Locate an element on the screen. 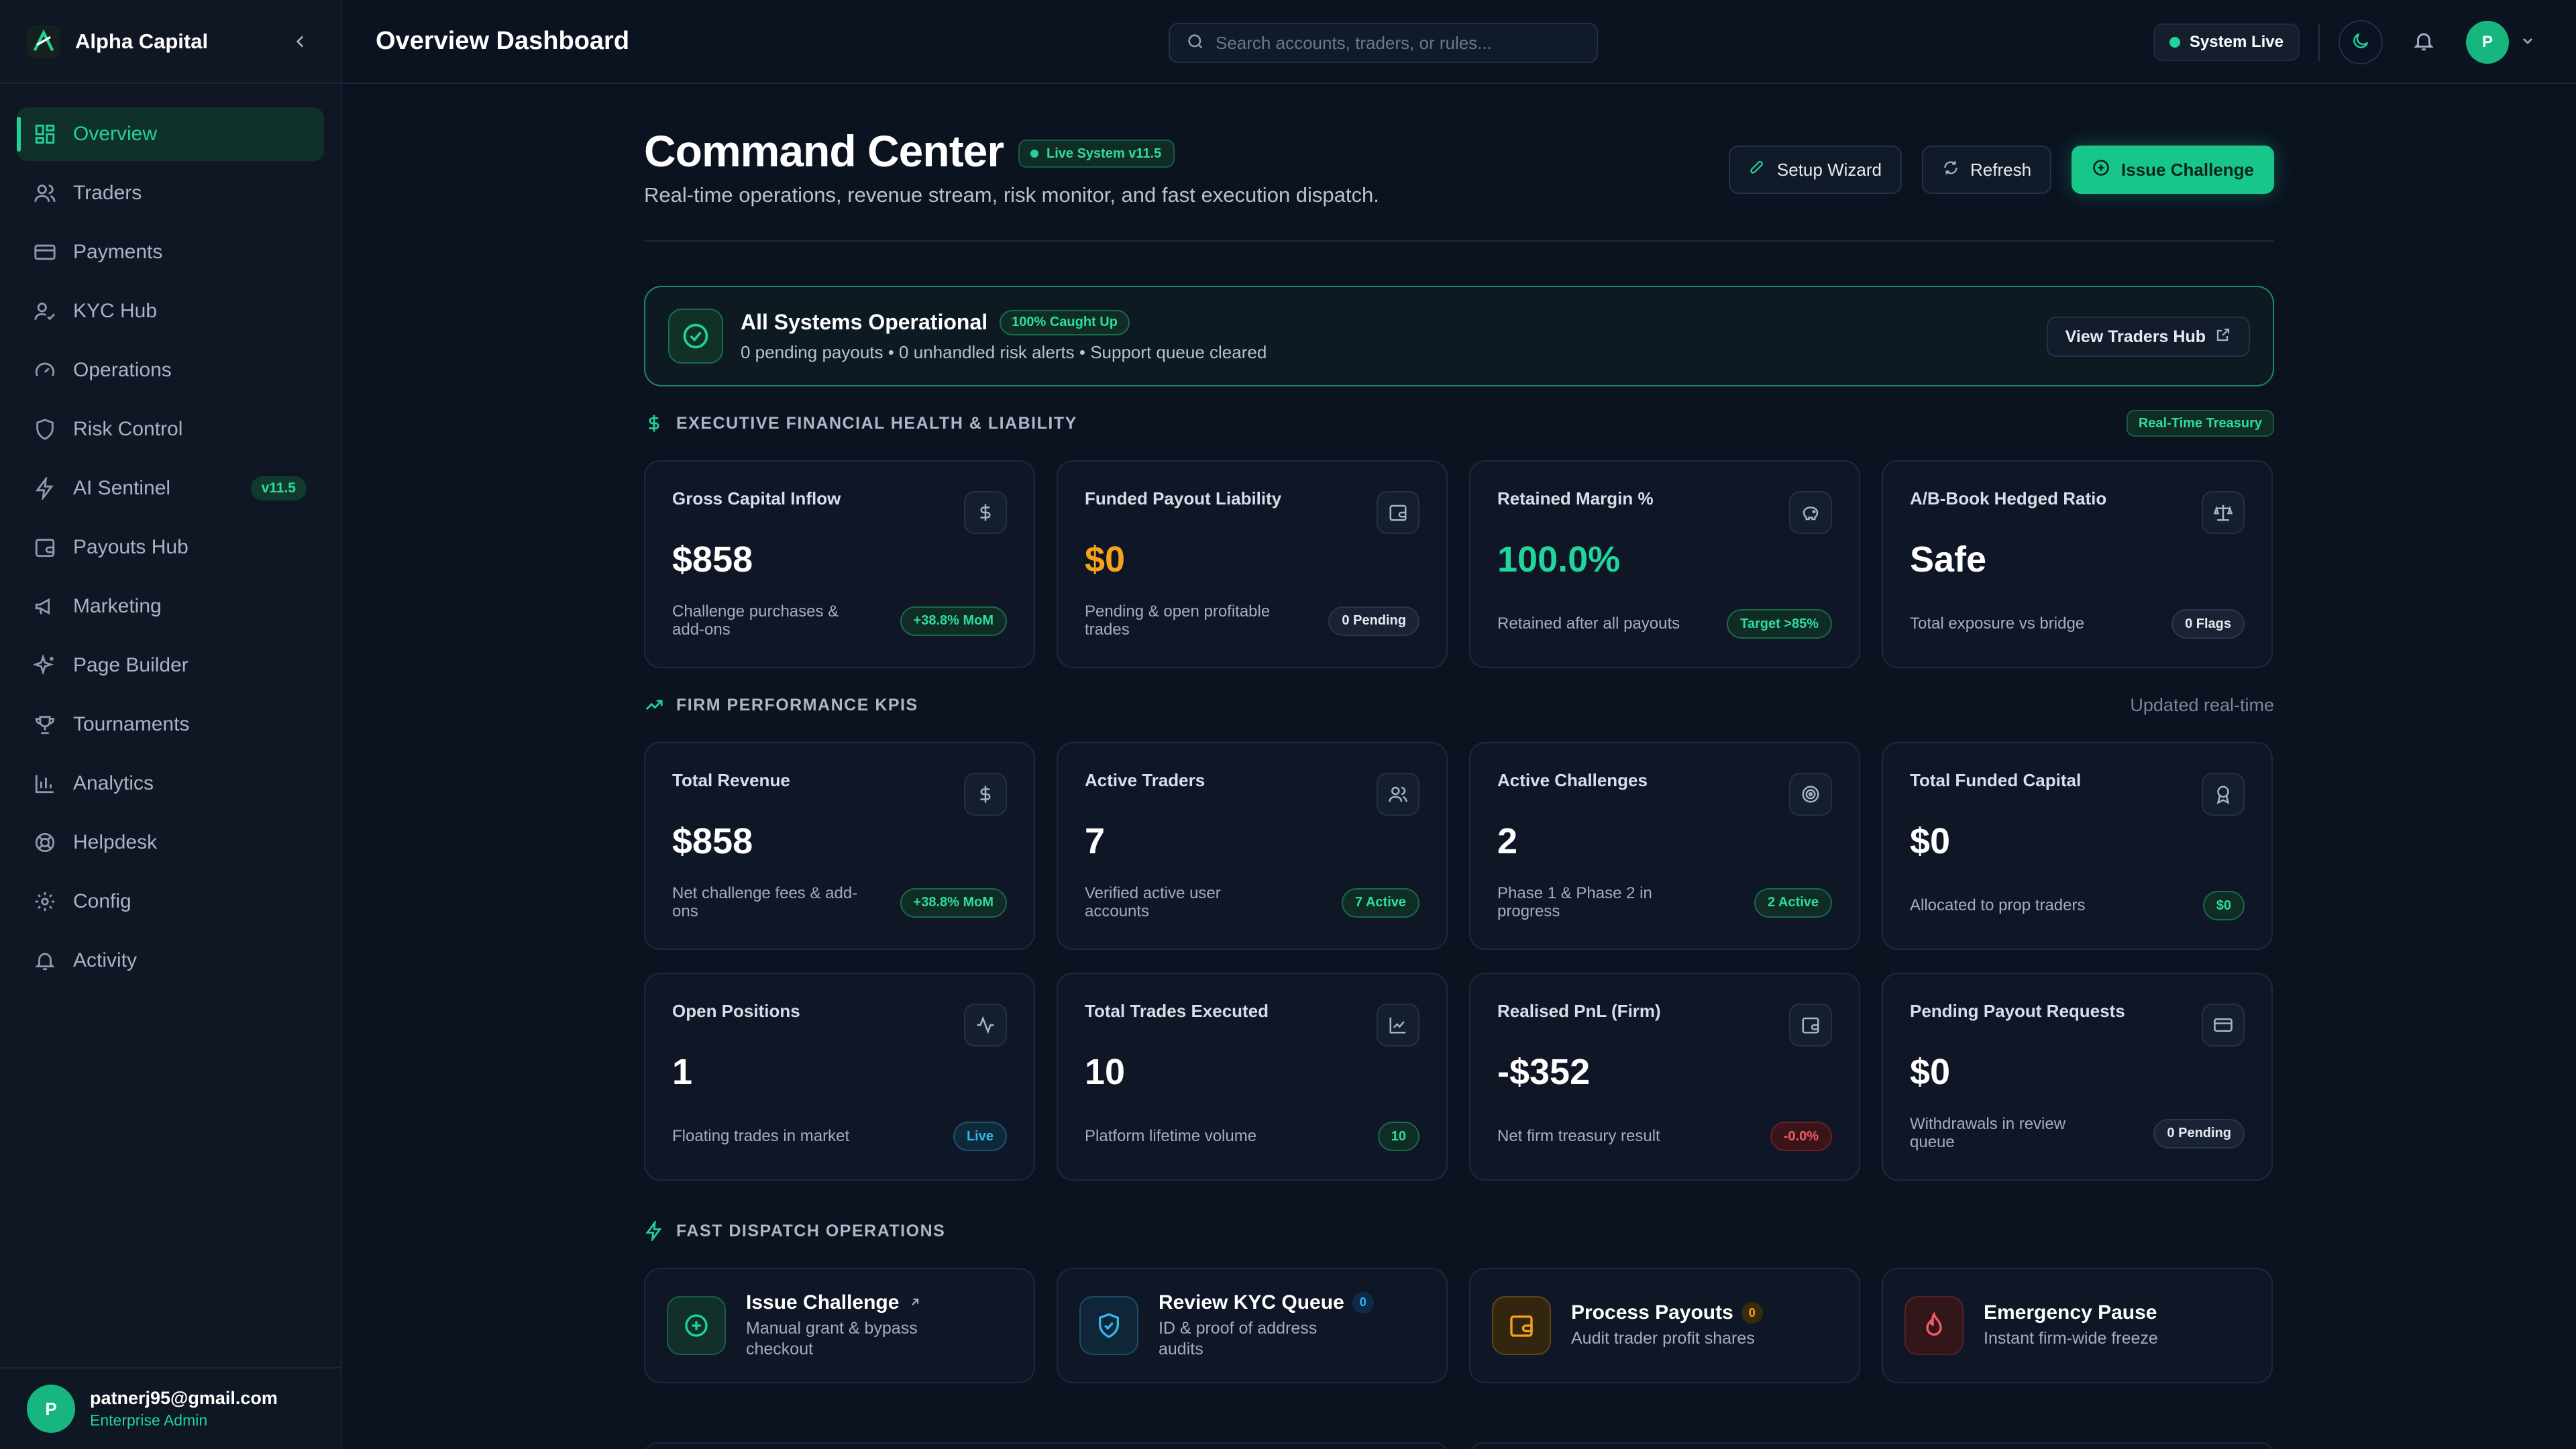 The image size is (2576, 1449). action-subtitle: Manual grant & bypass checkout is located at coordinates (832, 1338).